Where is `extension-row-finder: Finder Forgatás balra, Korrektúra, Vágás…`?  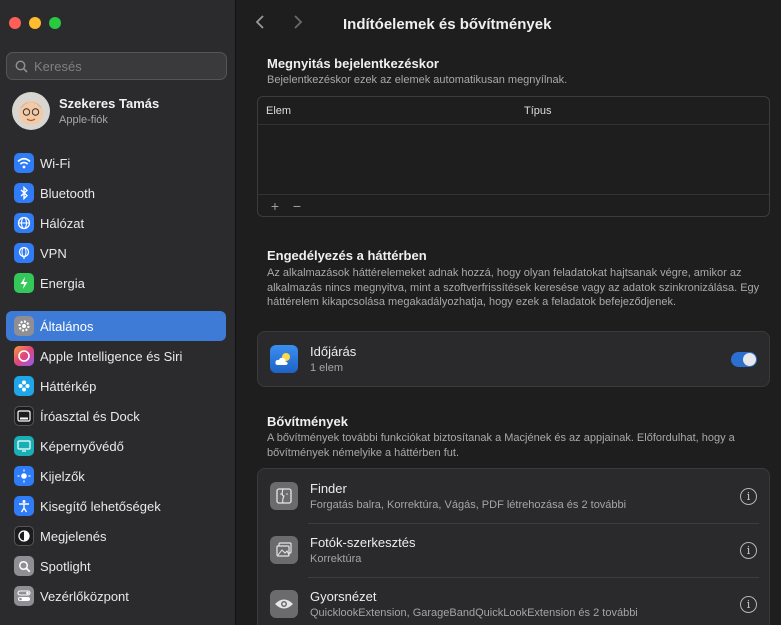 extension-row-finder: Finder Forgatás balra, Korrektúra, Vágás… is located at coordinates (513, 496).